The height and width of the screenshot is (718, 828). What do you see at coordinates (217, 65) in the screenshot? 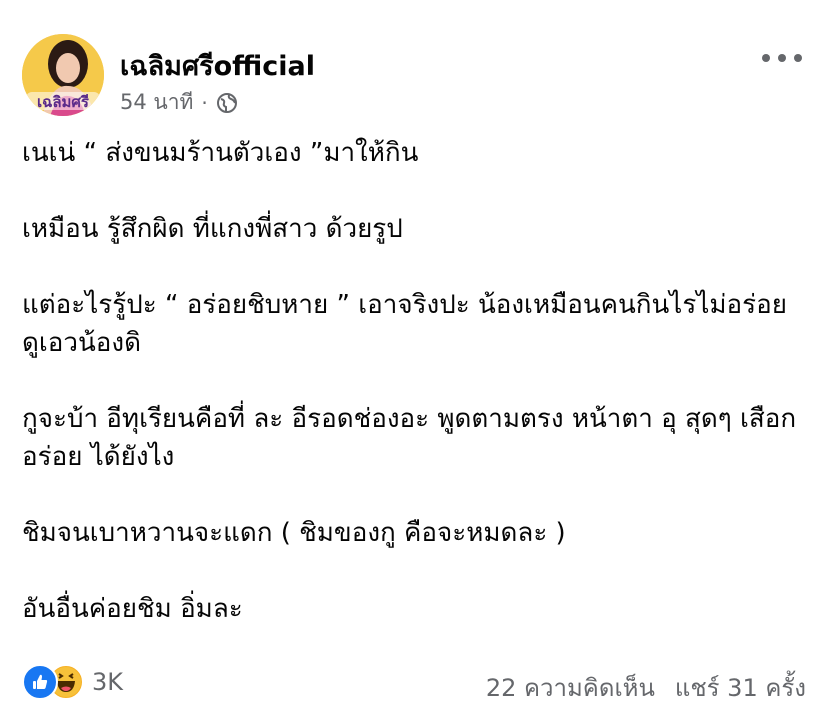
I see `page-name: เฉลิมศรีofficial` at bounding box center [217, 65].